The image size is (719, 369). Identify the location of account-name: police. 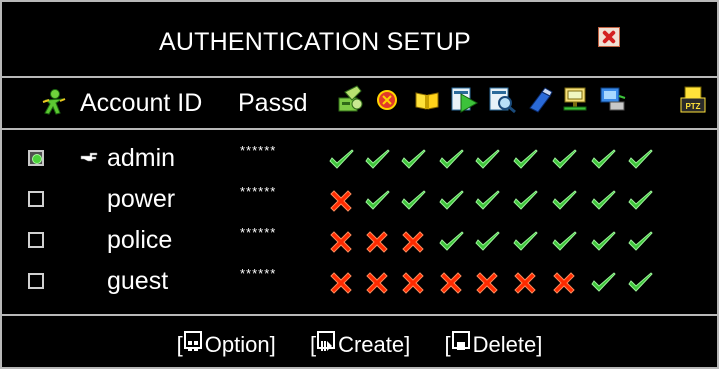
(140, 240).